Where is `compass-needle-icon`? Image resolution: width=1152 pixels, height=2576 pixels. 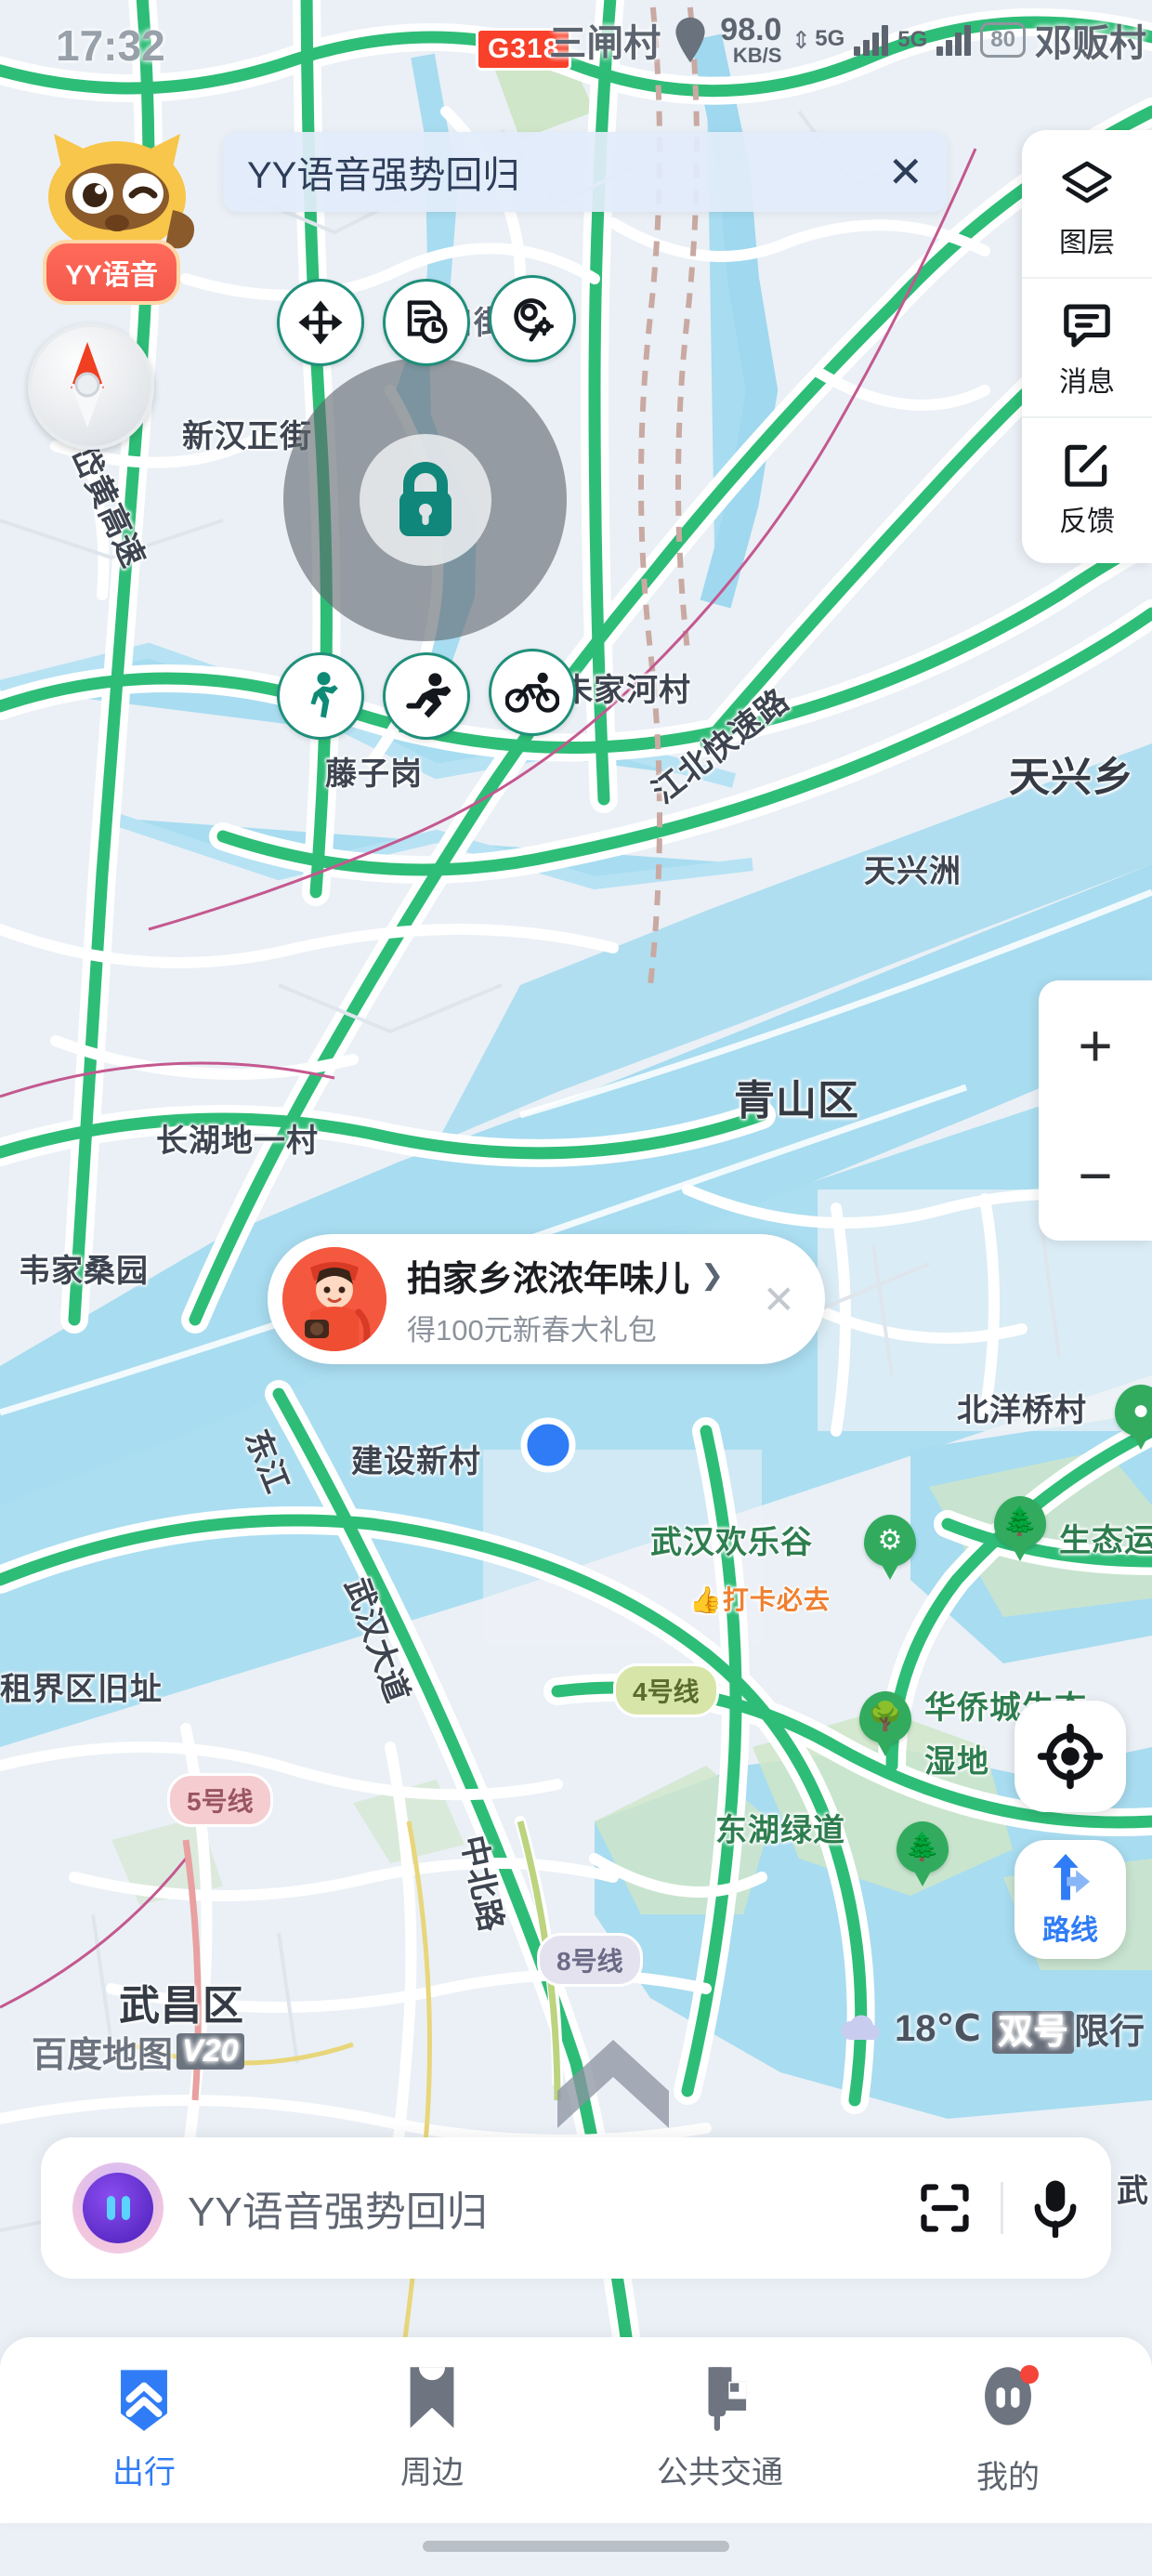 compass-needle-icon is located at coordinates (87, 384).